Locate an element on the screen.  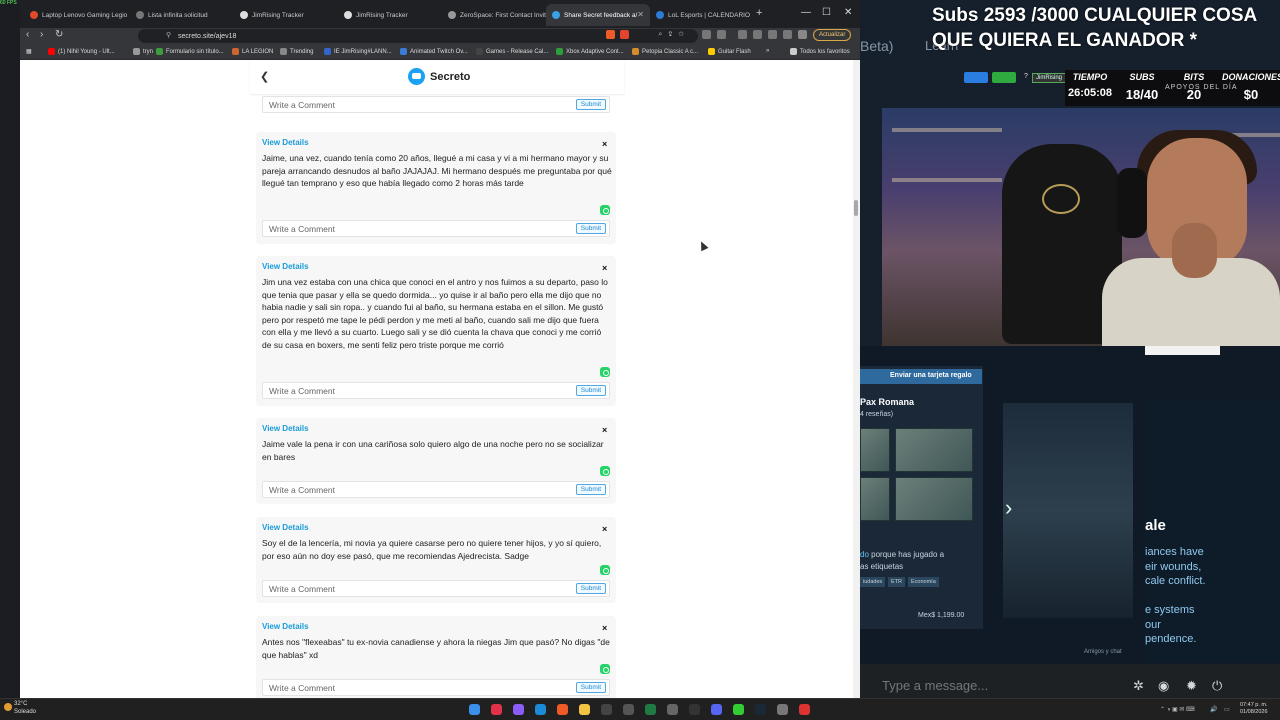
reload-icon: ↻ is located at coordinates (59, 34).